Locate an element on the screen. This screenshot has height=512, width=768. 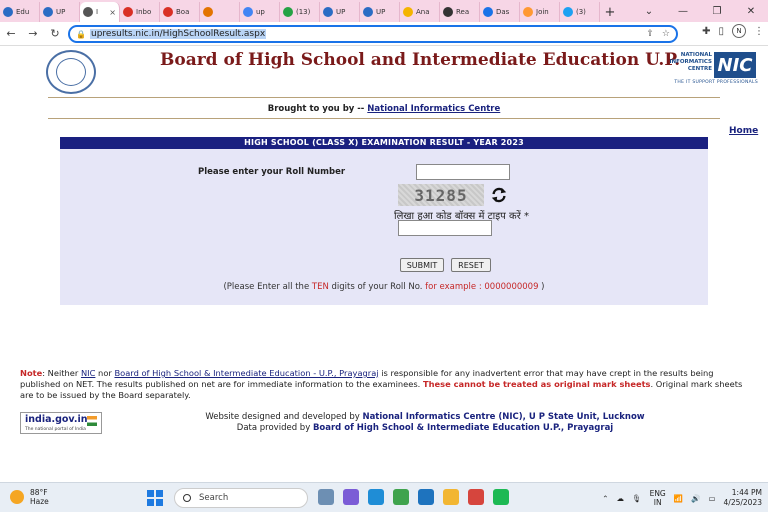
wifi-icon: 📶 is located at coordinates (678, 498).